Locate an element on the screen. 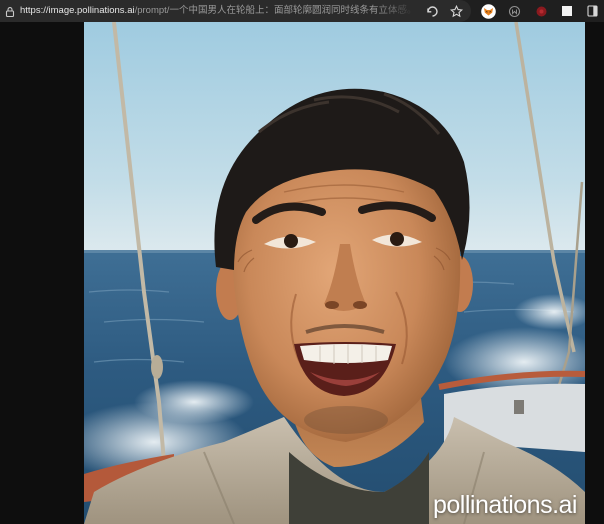 This screenshot has height=524, width=604. right-background is located at coordinates (594, 273).